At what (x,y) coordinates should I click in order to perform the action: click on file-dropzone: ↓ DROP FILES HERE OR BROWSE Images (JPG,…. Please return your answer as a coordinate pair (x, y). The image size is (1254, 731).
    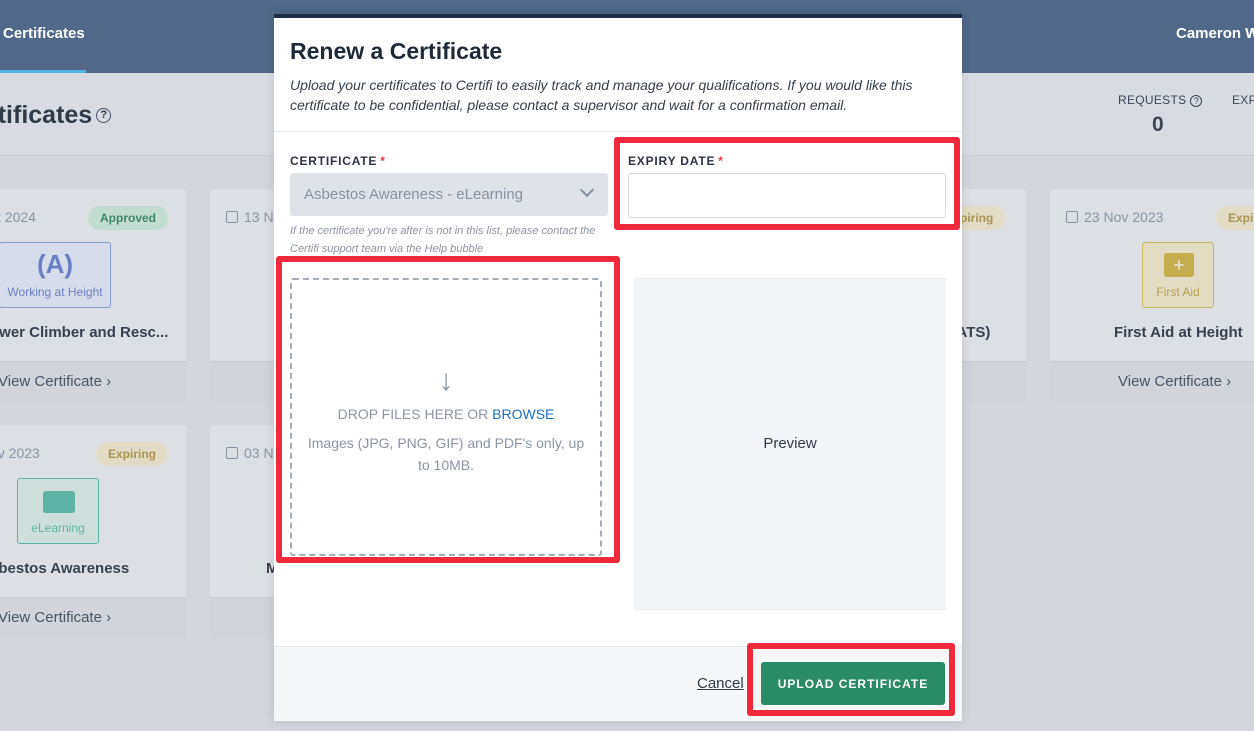
    Looking at the image, I should click on (446, 417).